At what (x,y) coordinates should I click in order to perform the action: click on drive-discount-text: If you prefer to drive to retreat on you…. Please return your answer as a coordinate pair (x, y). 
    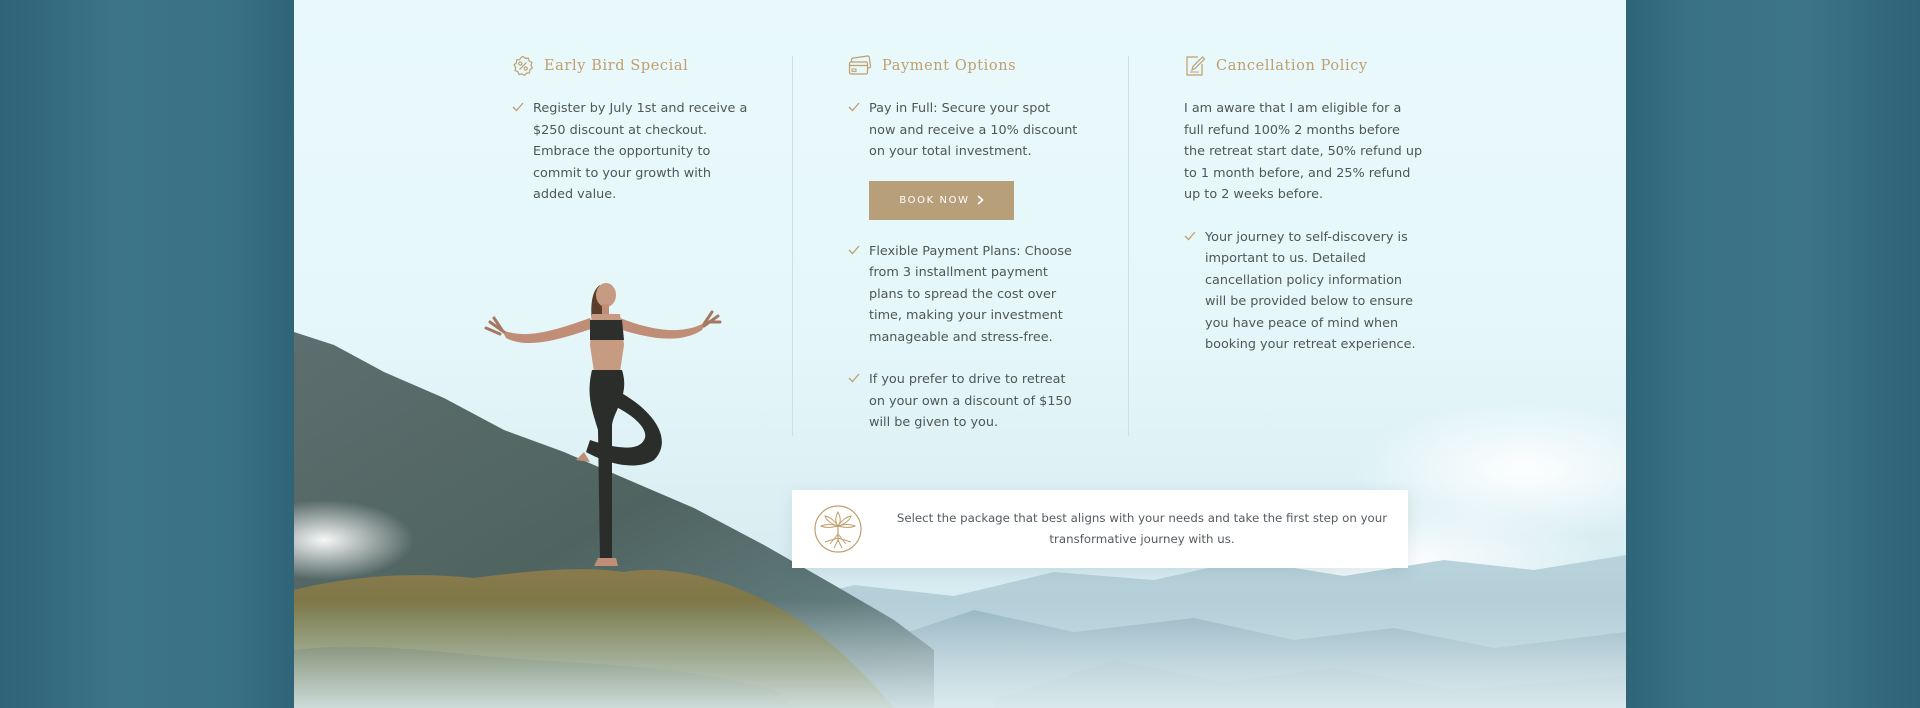
    Looking at the image, I should click on (970, 401).